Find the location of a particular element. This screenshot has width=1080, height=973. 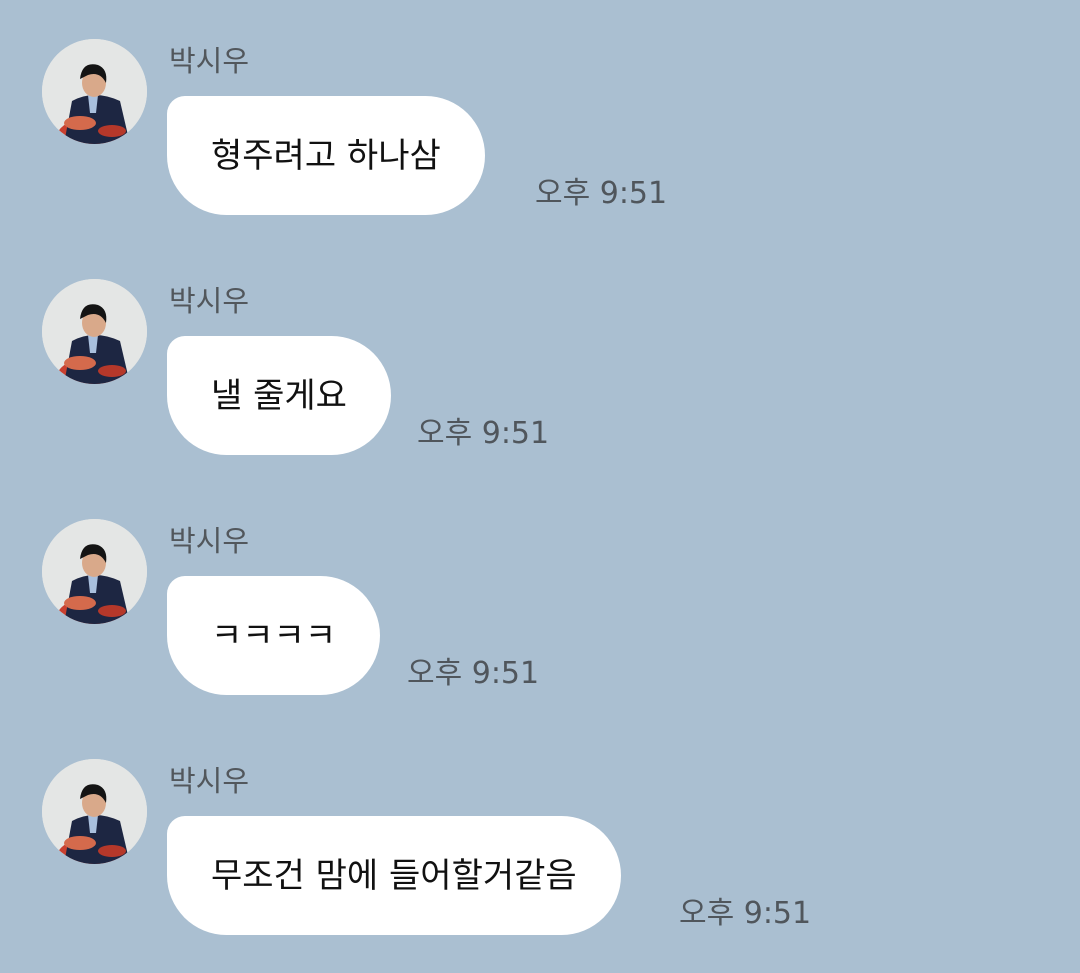

message-text: 무조건 맘에 들어할거같음 is located at coordinates (394, 875).